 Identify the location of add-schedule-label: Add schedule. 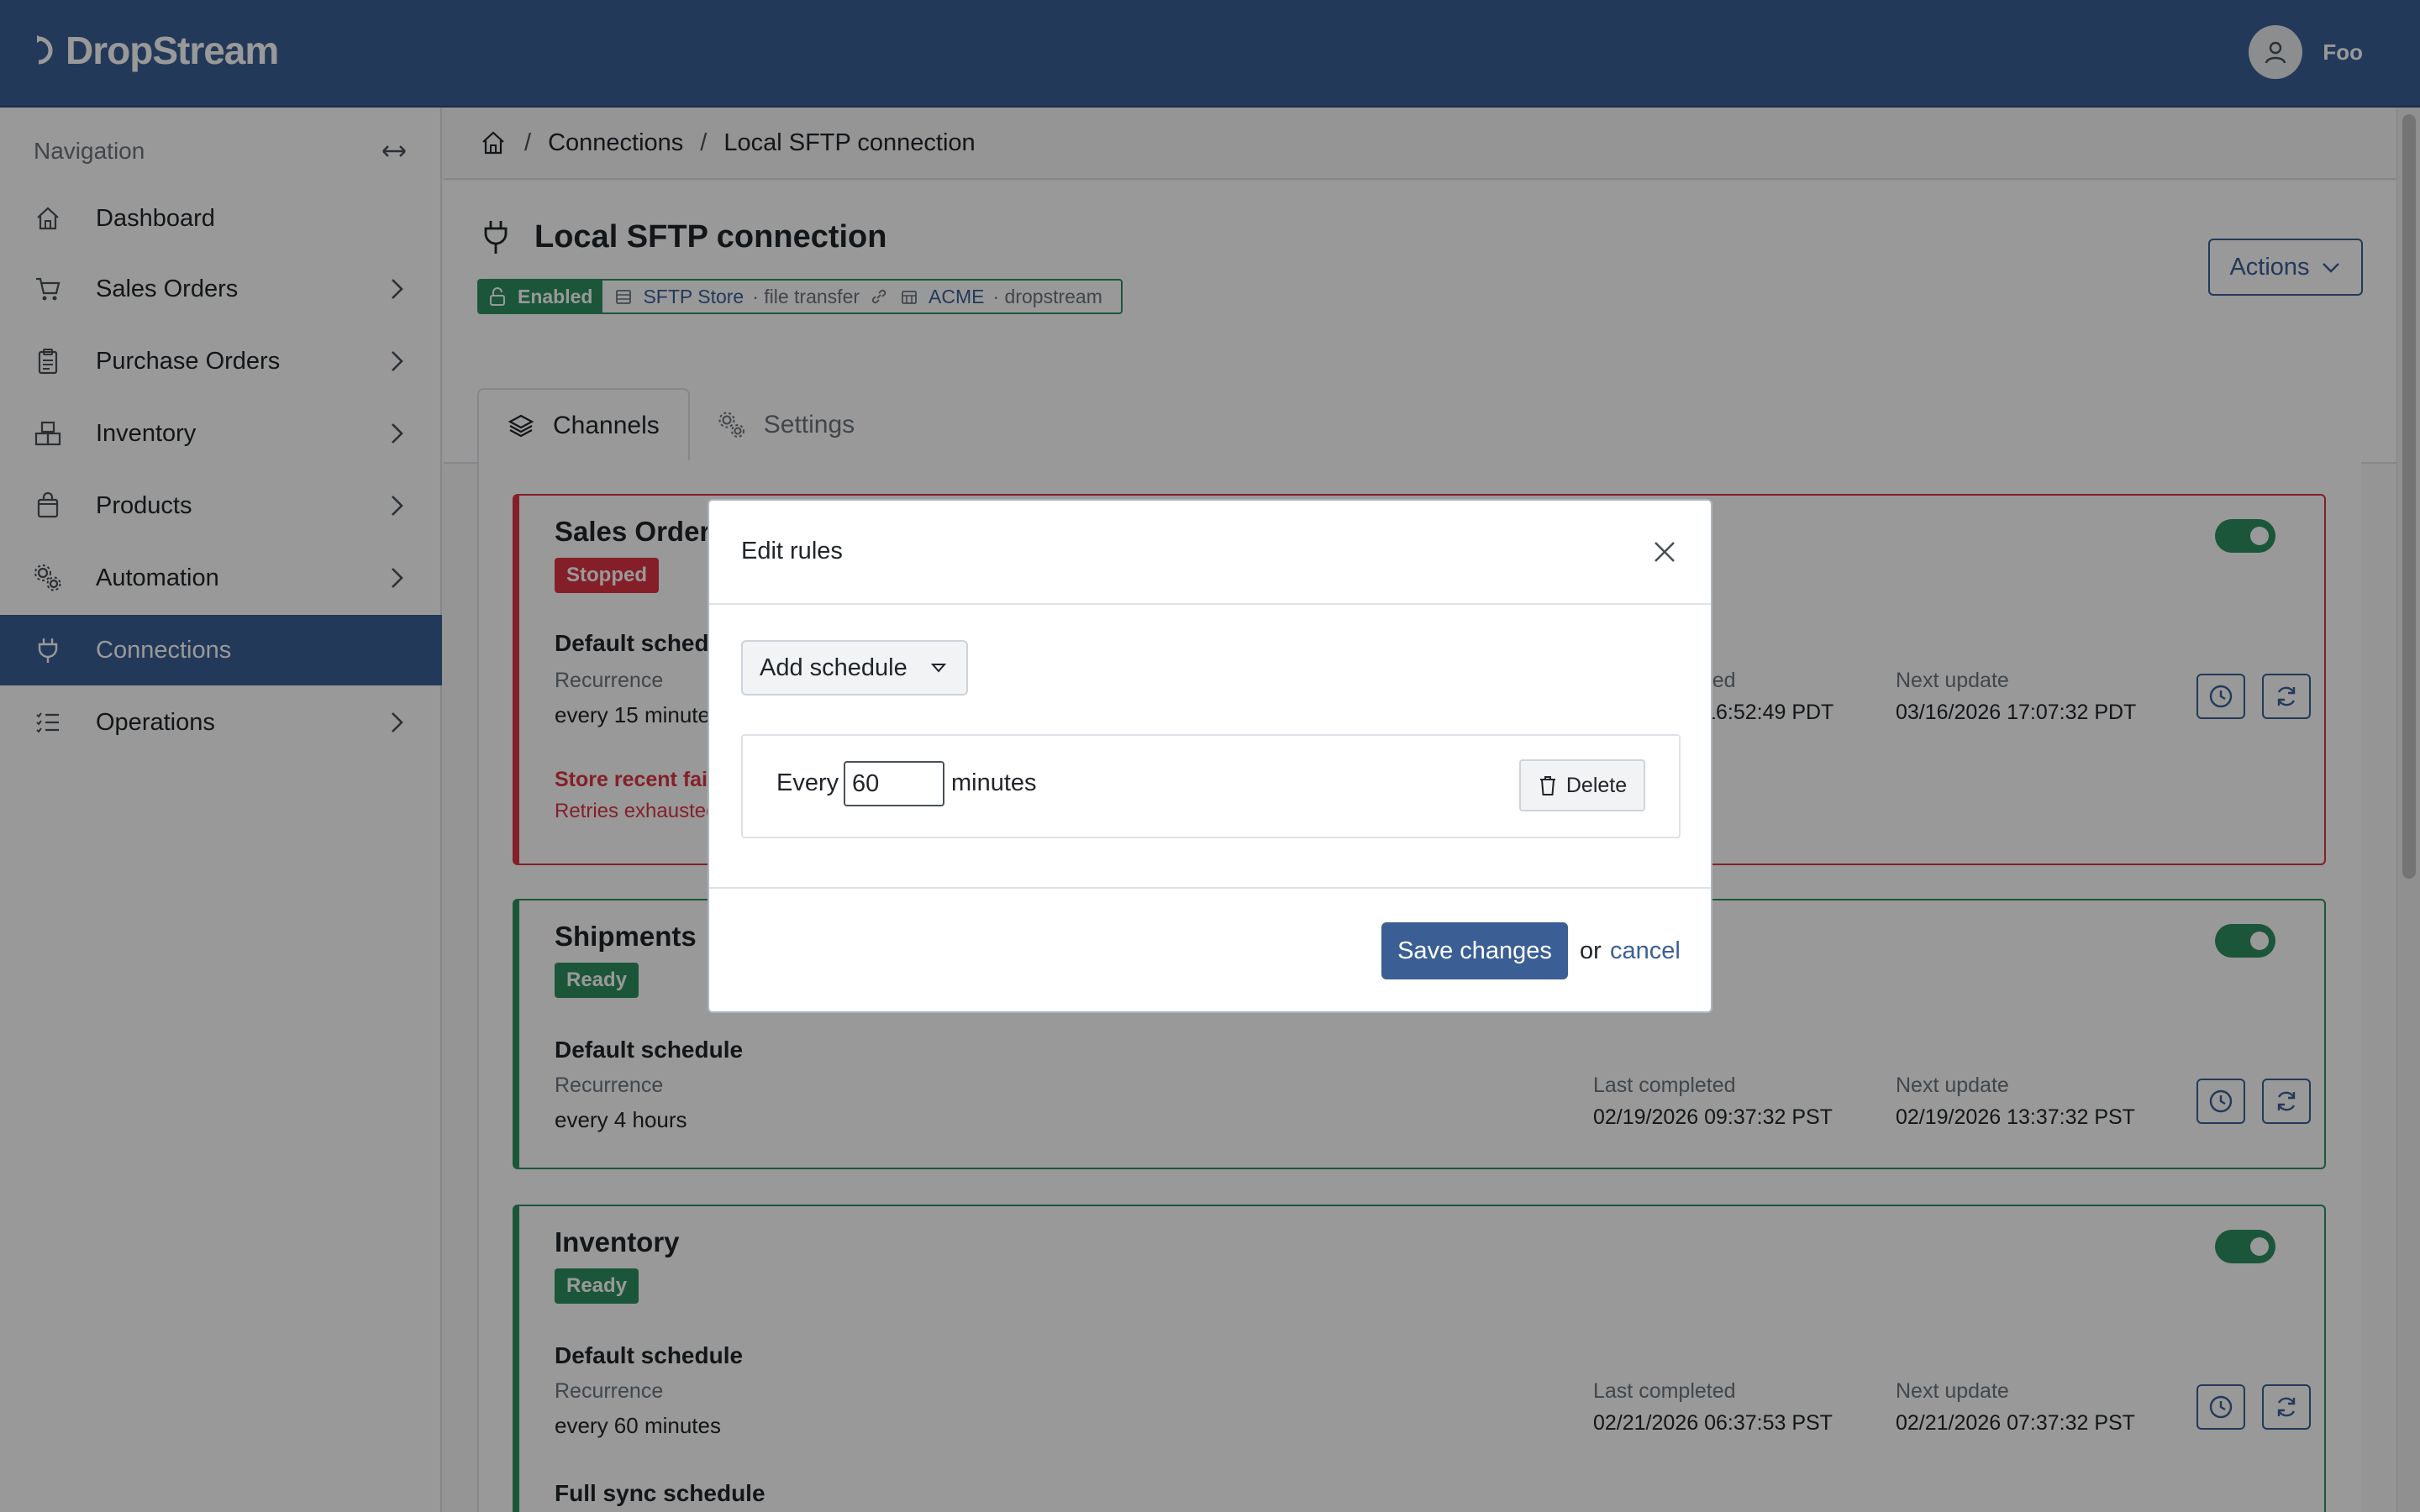
(834, 667).